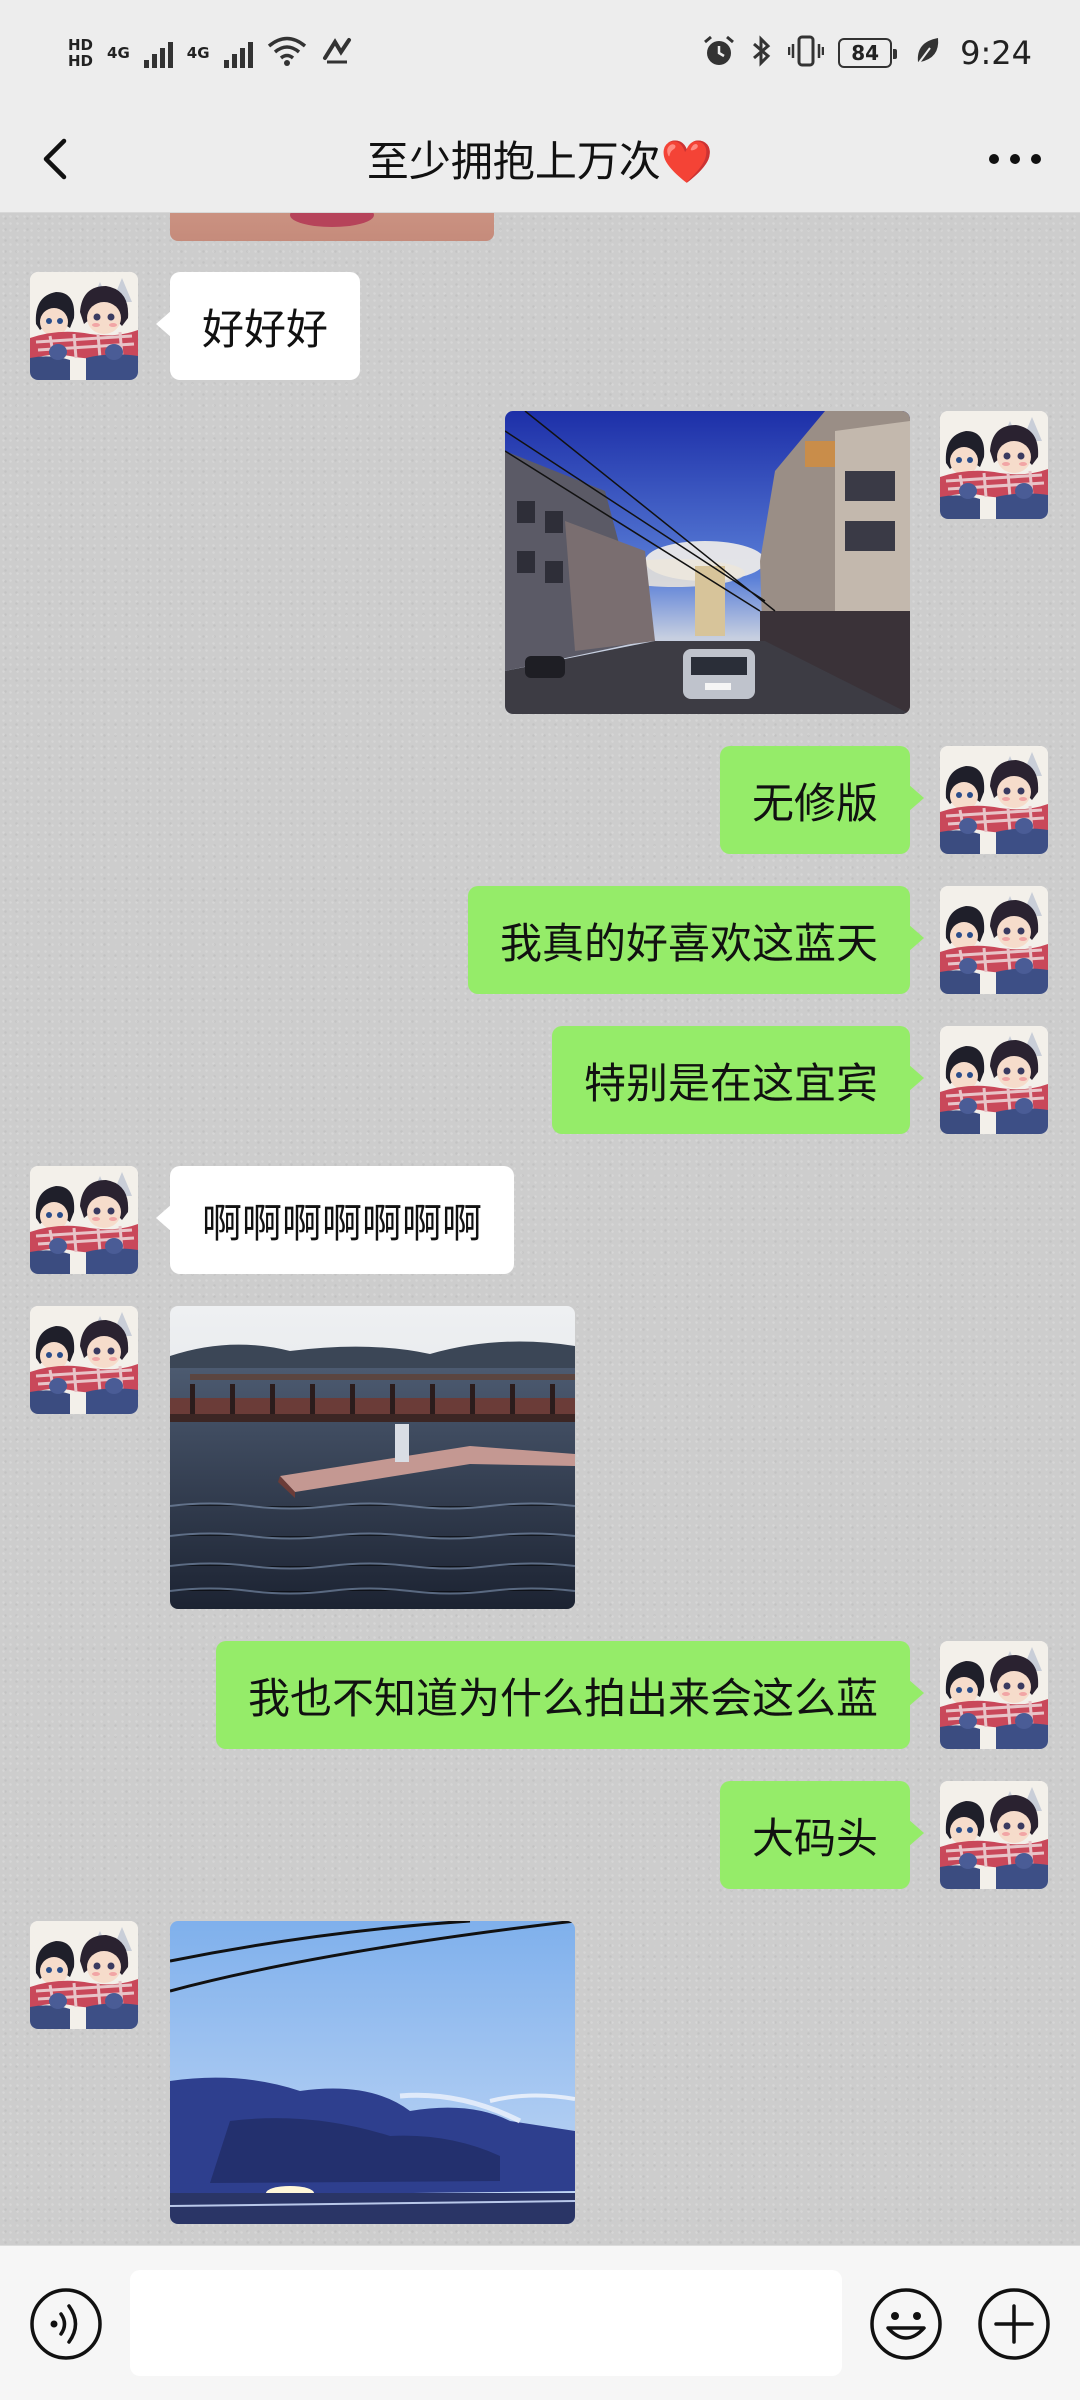  I want to click on network-type-1: 4G, so click(118, 52).